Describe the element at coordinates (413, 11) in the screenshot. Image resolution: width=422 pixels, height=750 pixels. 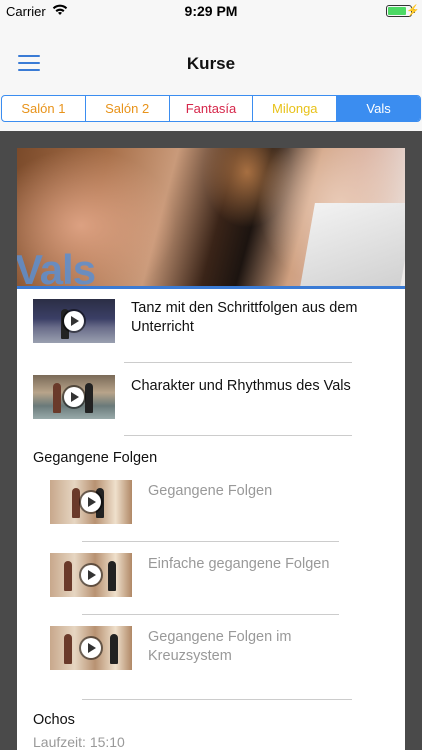
I see `charging-bolt-icon: ⚡` at that location.